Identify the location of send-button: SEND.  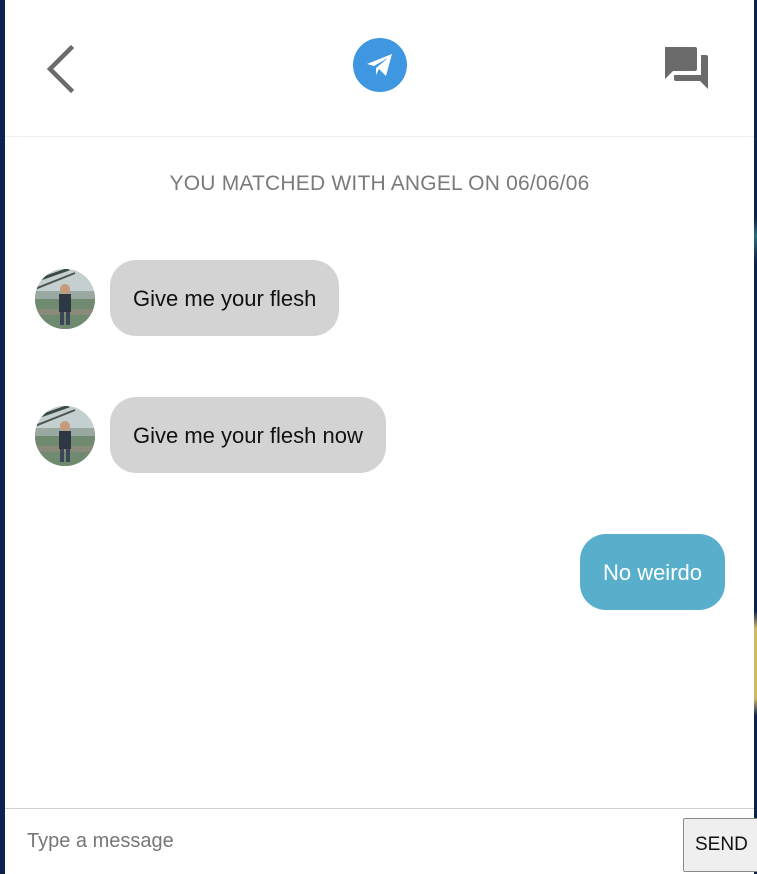
(720, 845).